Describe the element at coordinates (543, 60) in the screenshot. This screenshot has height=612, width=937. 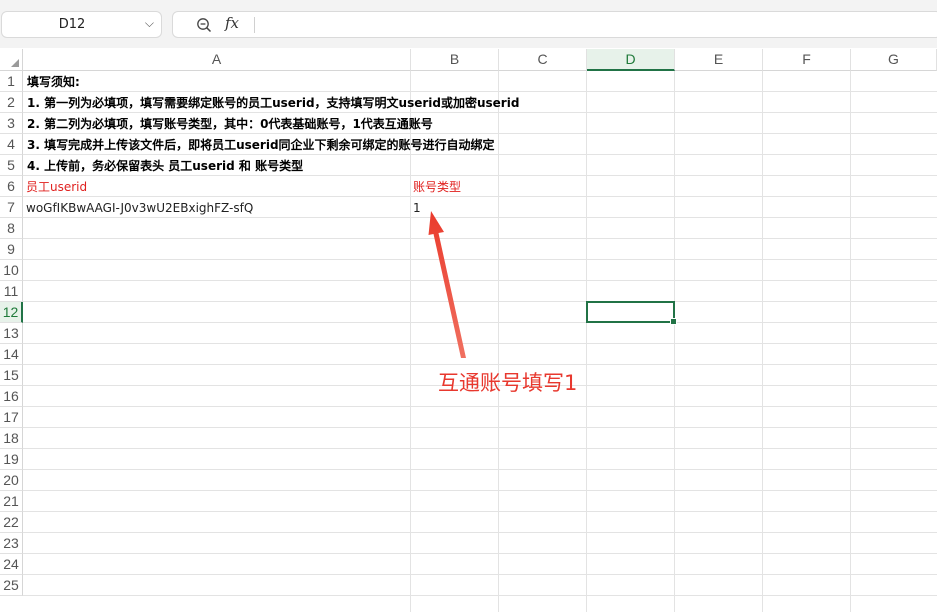
I see `column-header-c: C` at that location.